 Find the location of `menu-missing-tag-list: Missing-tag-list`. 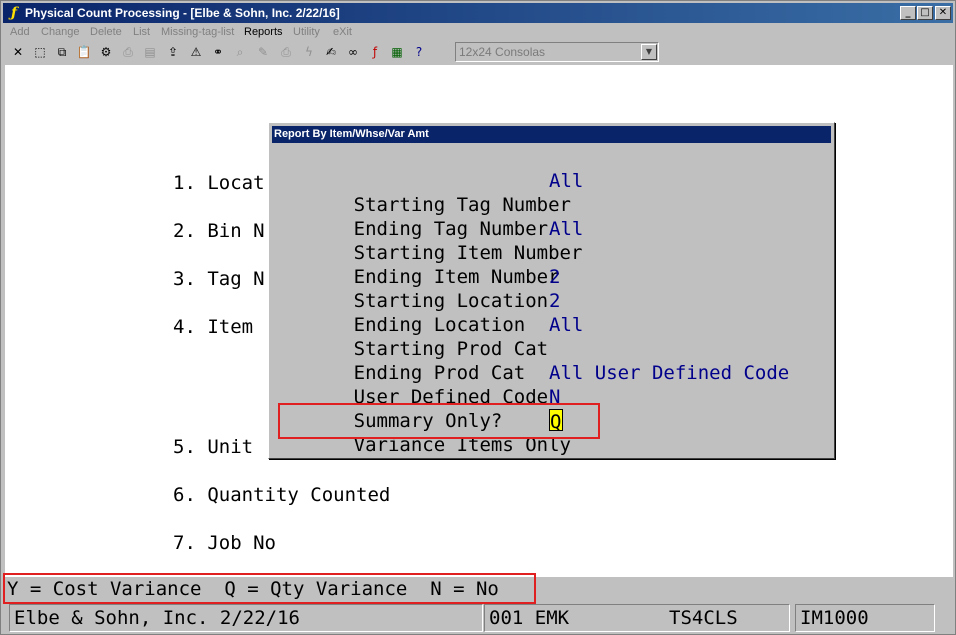

menu-missing-tag-list: Missing-tag-list is located at coordinates (197, 32).